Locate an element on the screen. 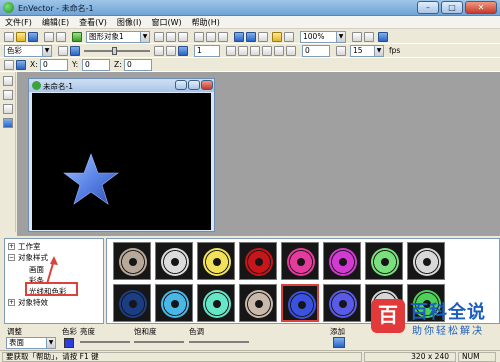  menu-help: 帮助(H) is located at coordinates (206, 22).